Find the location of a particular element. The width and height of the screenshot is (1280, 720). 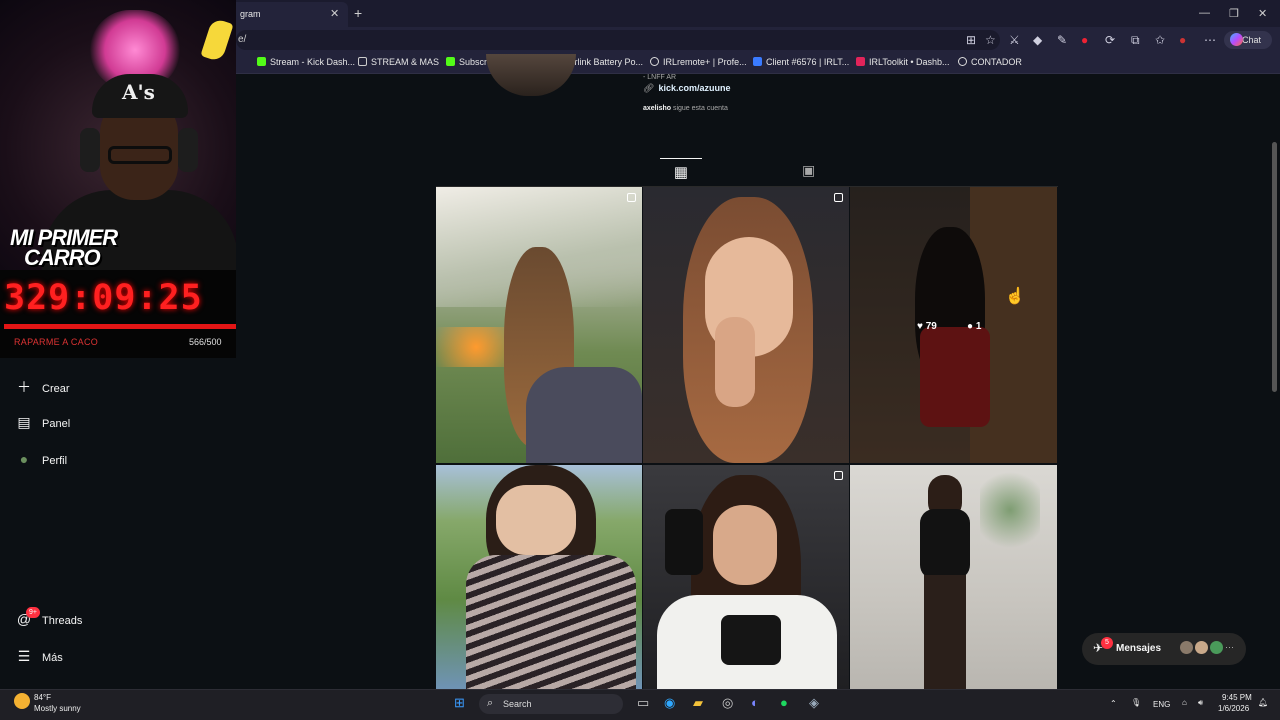

folder-icon is located at coordinates (362, 61).